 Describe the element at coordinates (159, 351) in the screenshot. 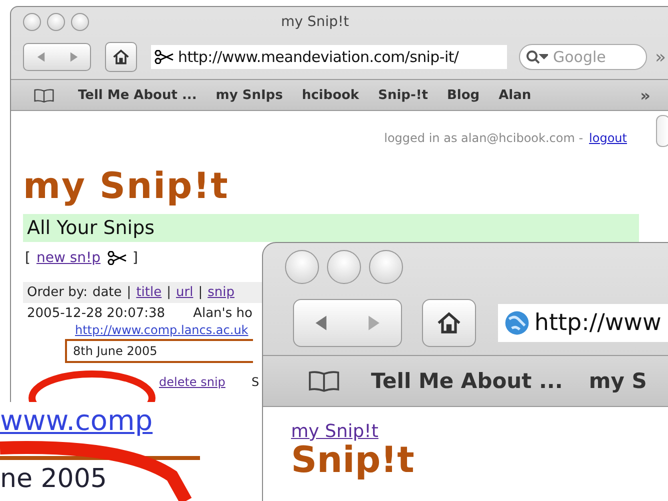

I see `note-field: 8th June 2005` at that location.